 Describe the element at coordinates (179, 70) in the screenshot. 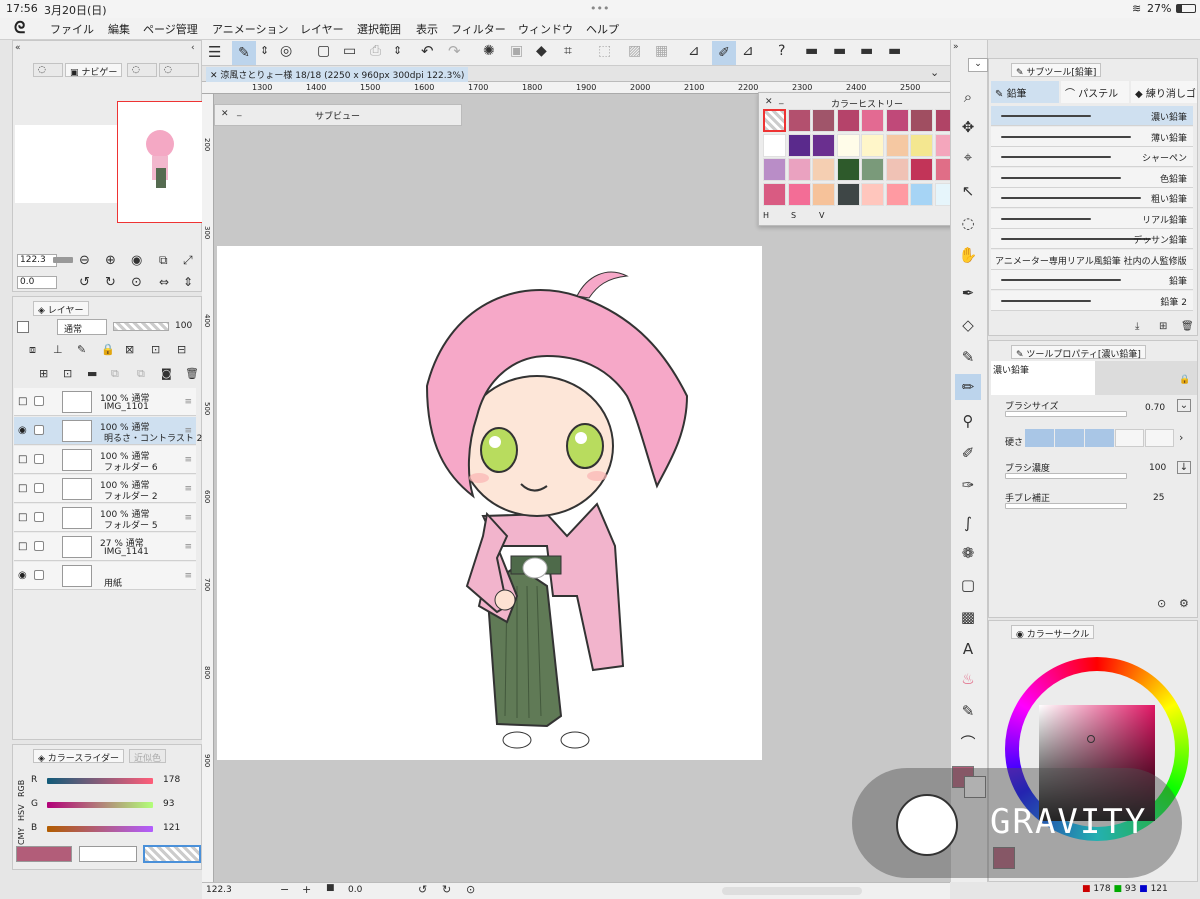

I see `tab-sub-4: ◌` at that location.